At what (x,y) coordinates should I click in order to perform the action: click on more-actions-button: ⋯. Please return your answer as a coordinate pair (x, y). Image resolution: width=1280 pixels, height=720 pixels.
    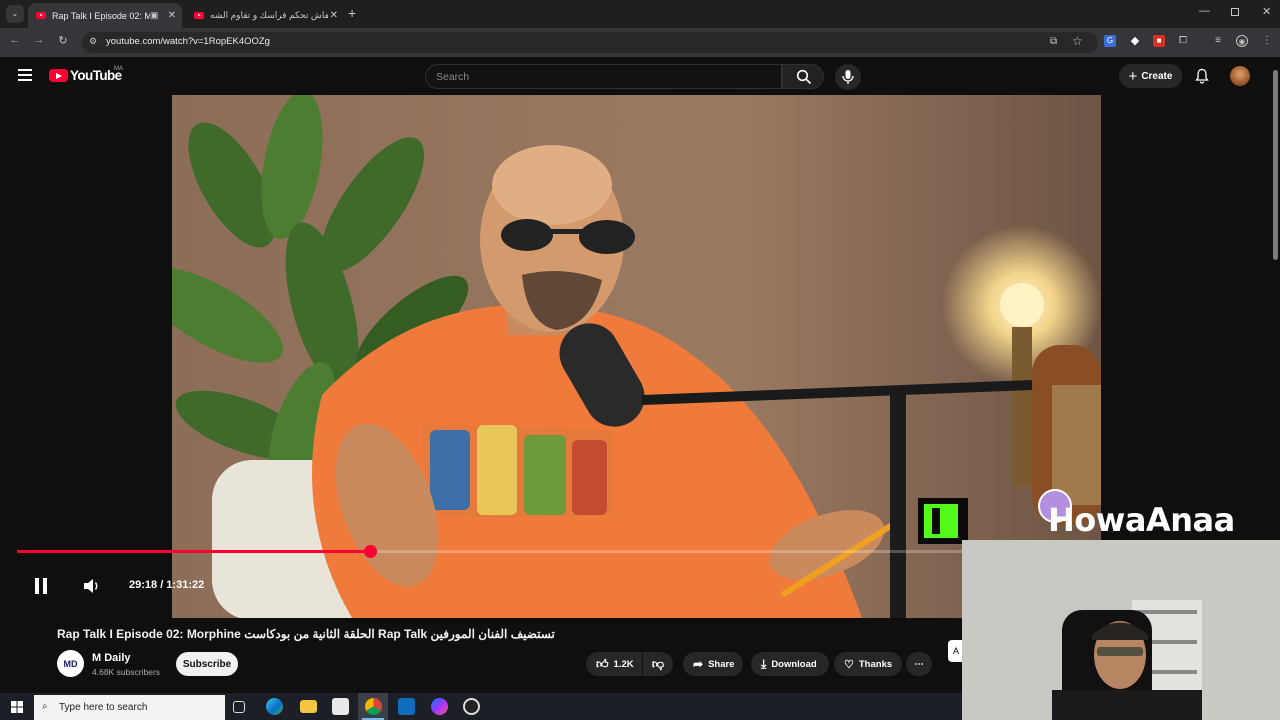
    Looking at the image, I should click on (919, 664).